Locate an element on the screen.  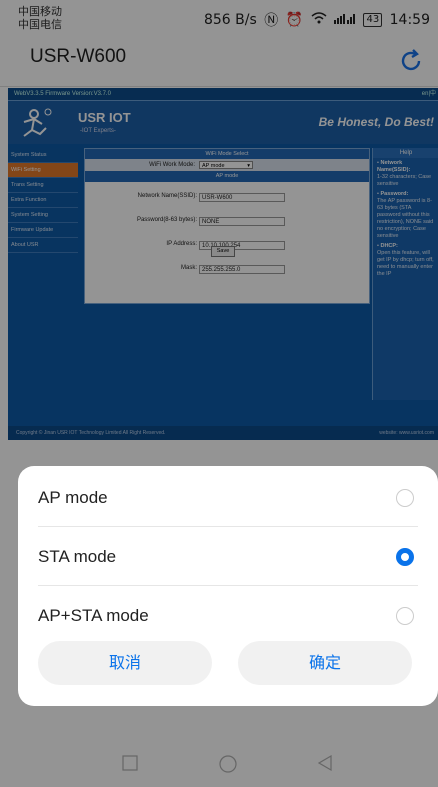
option-label: AP mode is located at coordinates (73, 497).